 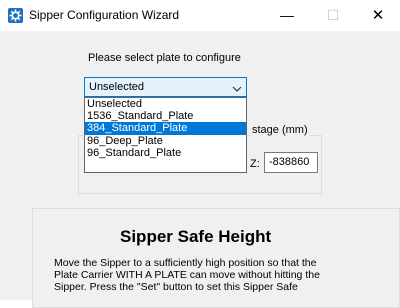 I want to click on dropdown-option-96-deep-plate: 96_Deep_Plate, so click(x=165, y=141).